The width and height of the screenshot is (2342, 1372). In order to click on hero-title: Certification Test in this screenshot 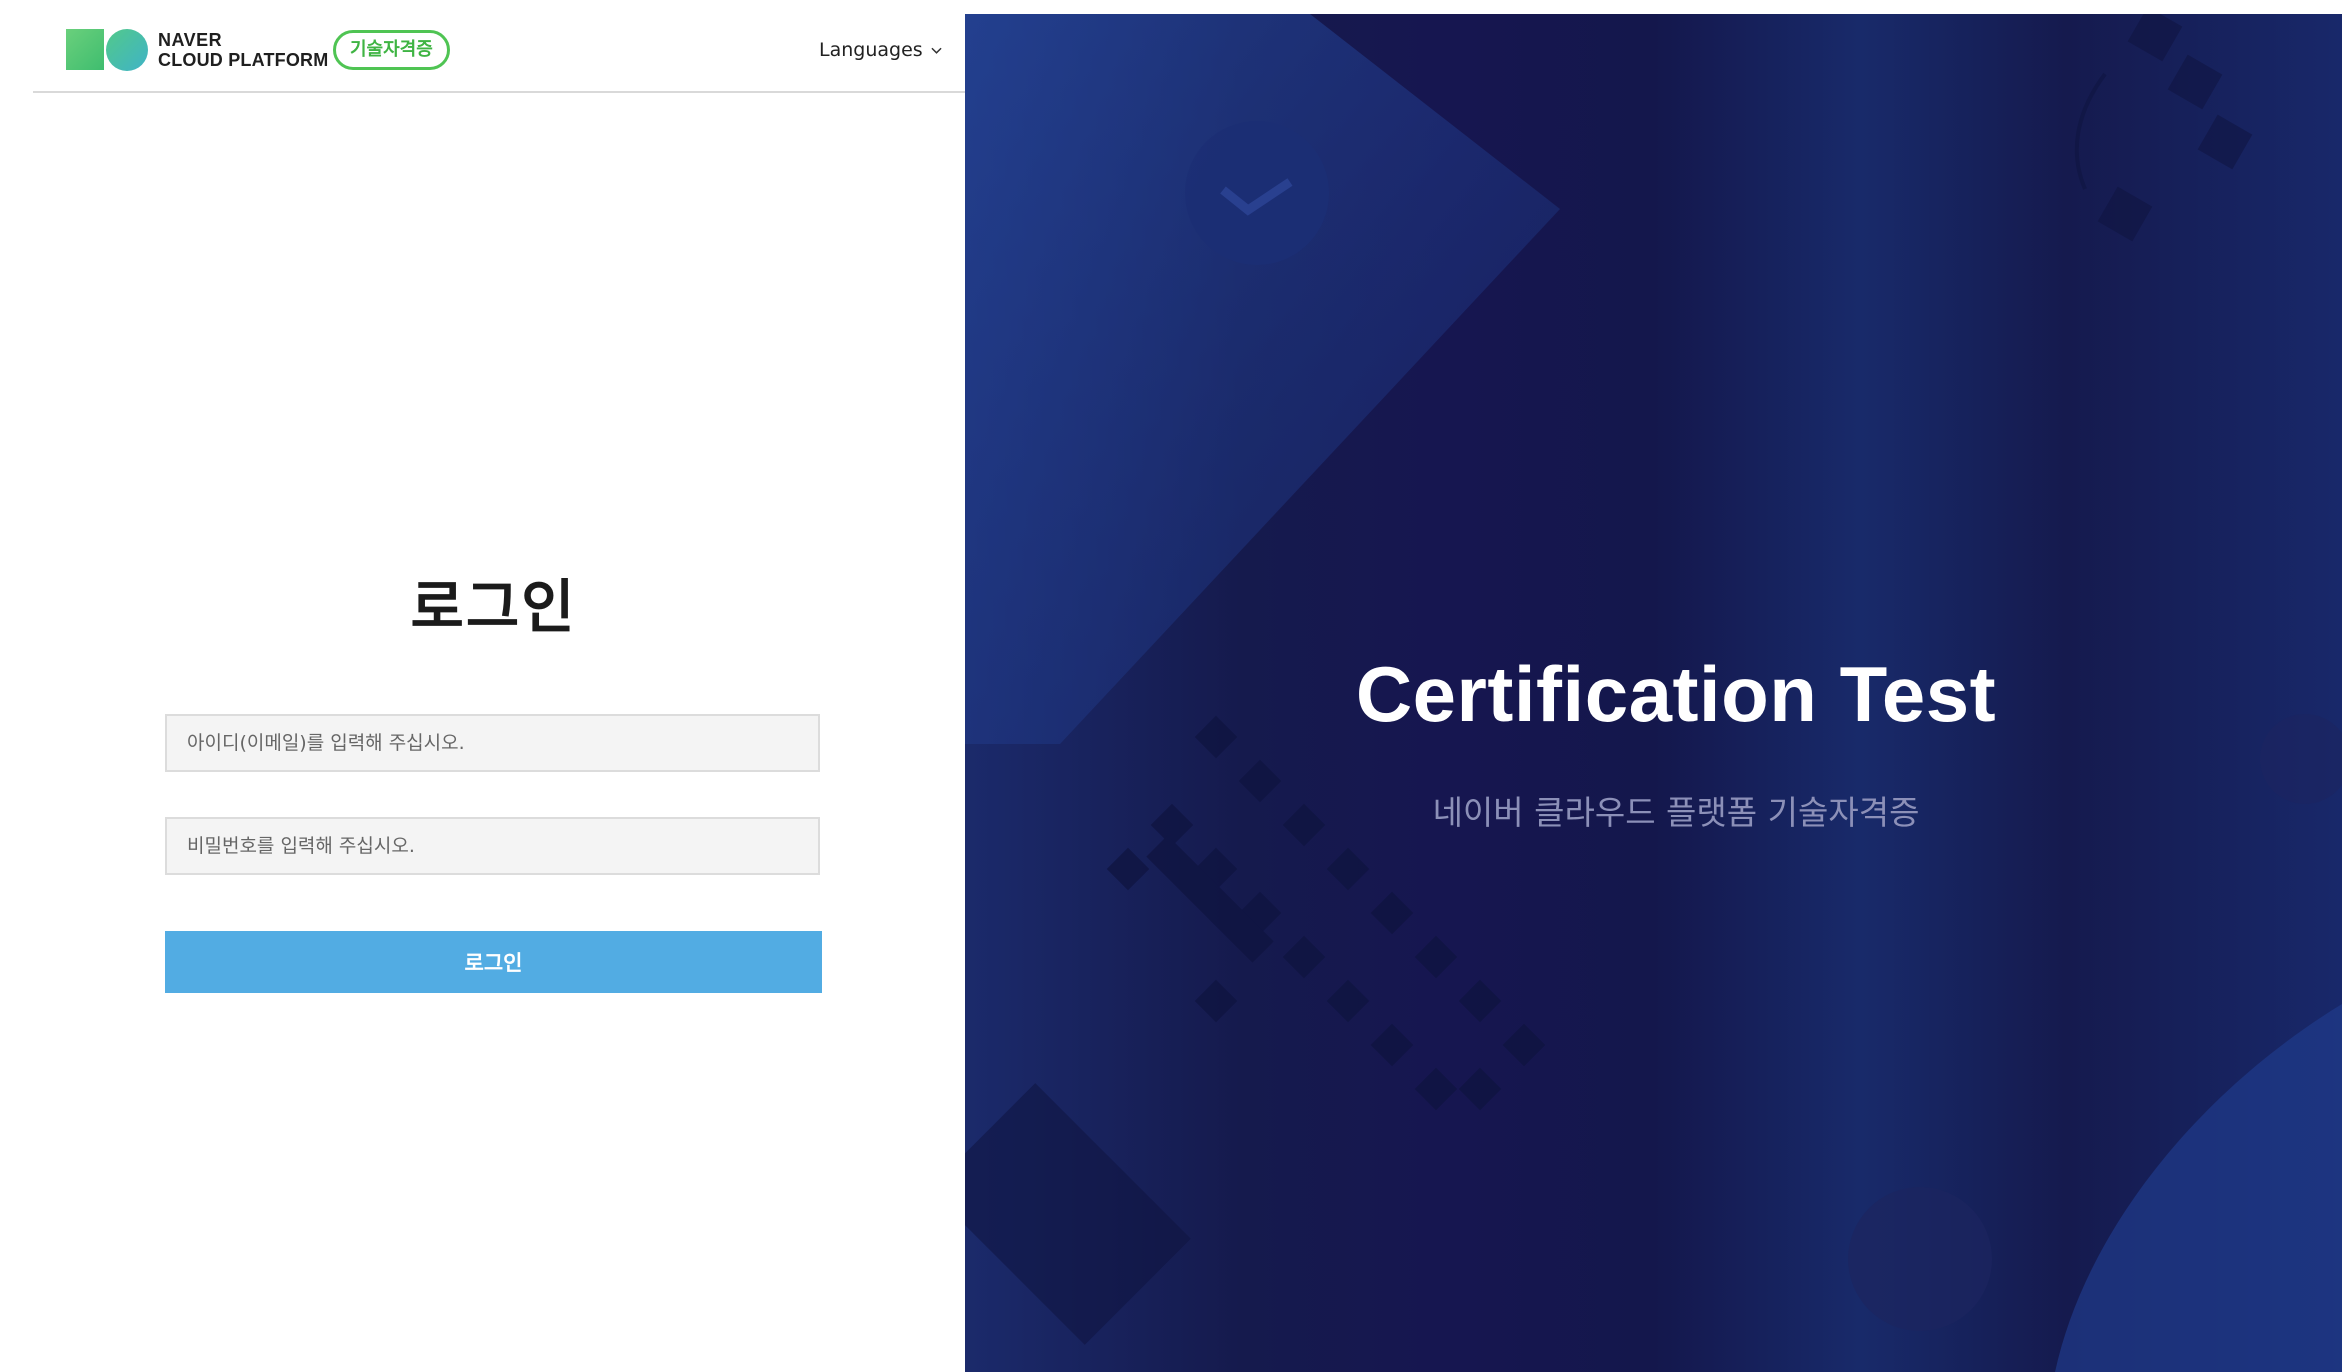, I will do `click(1676, 694)`.